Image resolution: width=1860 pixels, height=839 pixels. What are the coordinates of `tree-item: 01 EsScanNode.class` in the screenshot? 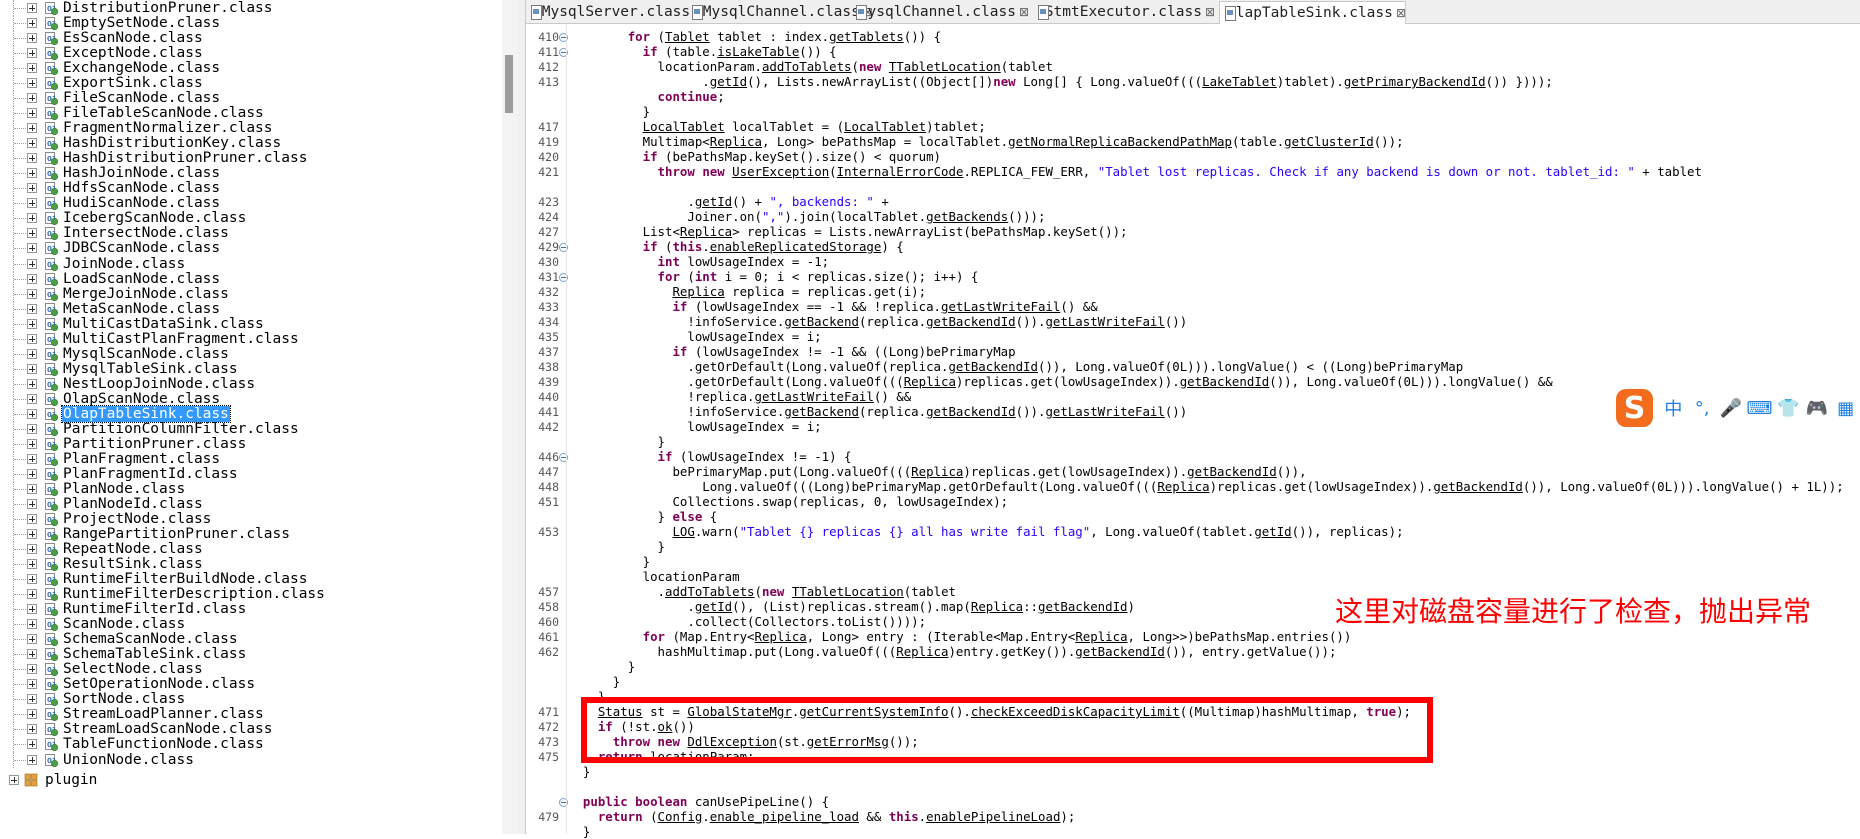 It's located at (262, 38).